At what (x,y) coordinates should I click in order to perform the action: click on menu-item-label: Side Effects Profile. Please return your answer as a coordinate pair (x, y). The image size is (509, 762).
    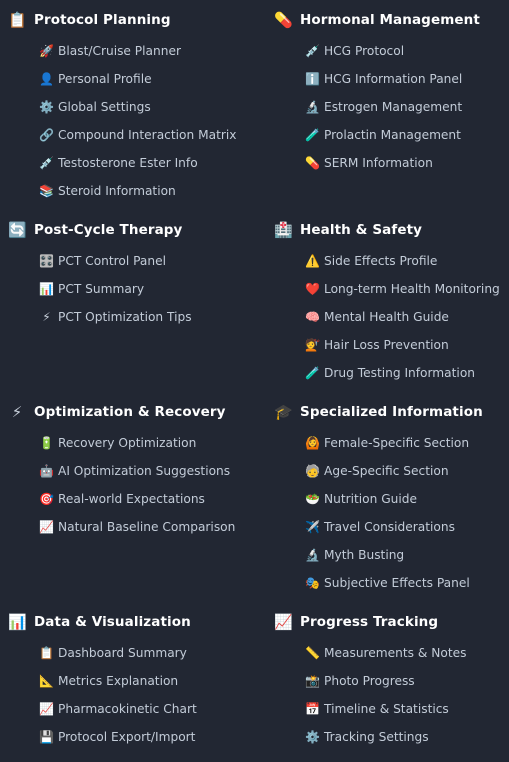
    Looking at the image, I should click on (381, 261).